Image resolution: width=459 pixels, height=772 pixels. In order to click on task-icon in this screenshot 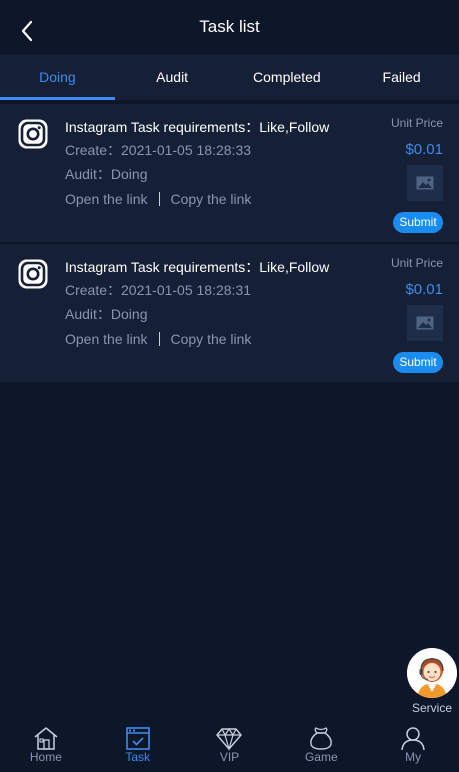, I will do `click(137, 738)`.